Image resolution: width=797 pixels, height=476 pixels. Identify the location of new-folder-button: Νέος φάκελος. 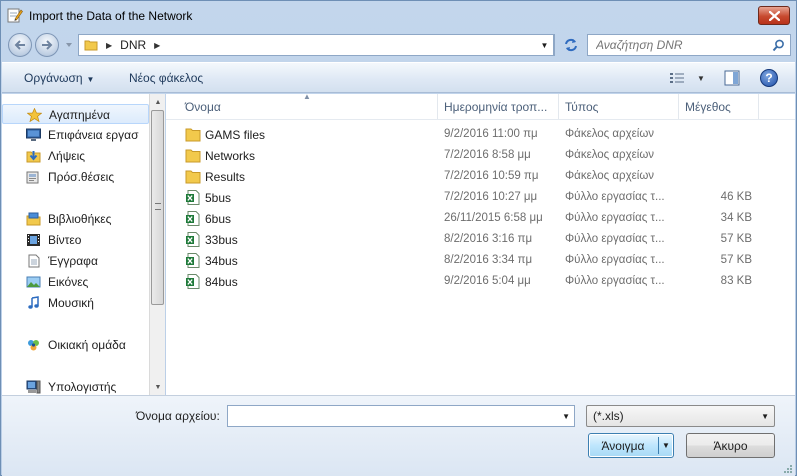
(166, 78).